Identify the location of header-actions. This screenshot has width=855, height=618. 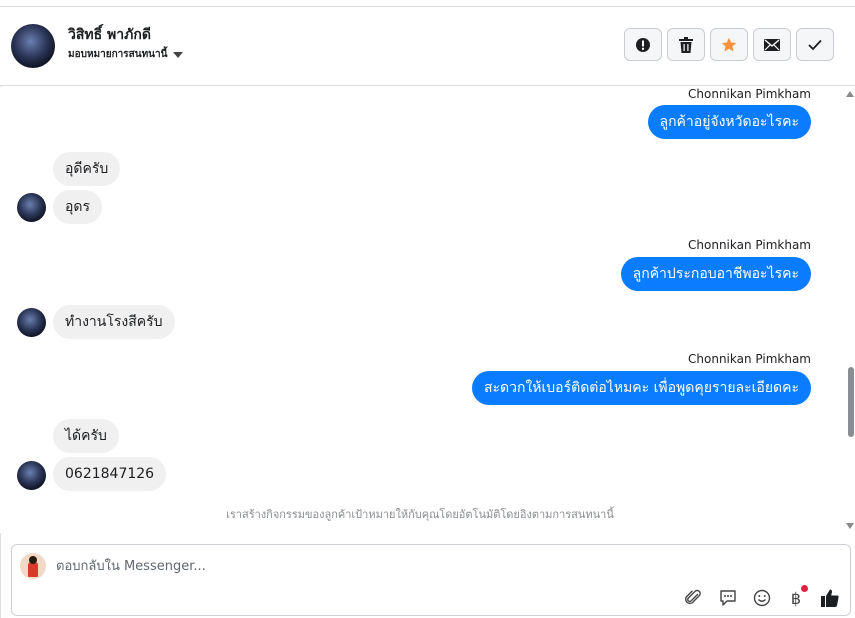
(729, 44).